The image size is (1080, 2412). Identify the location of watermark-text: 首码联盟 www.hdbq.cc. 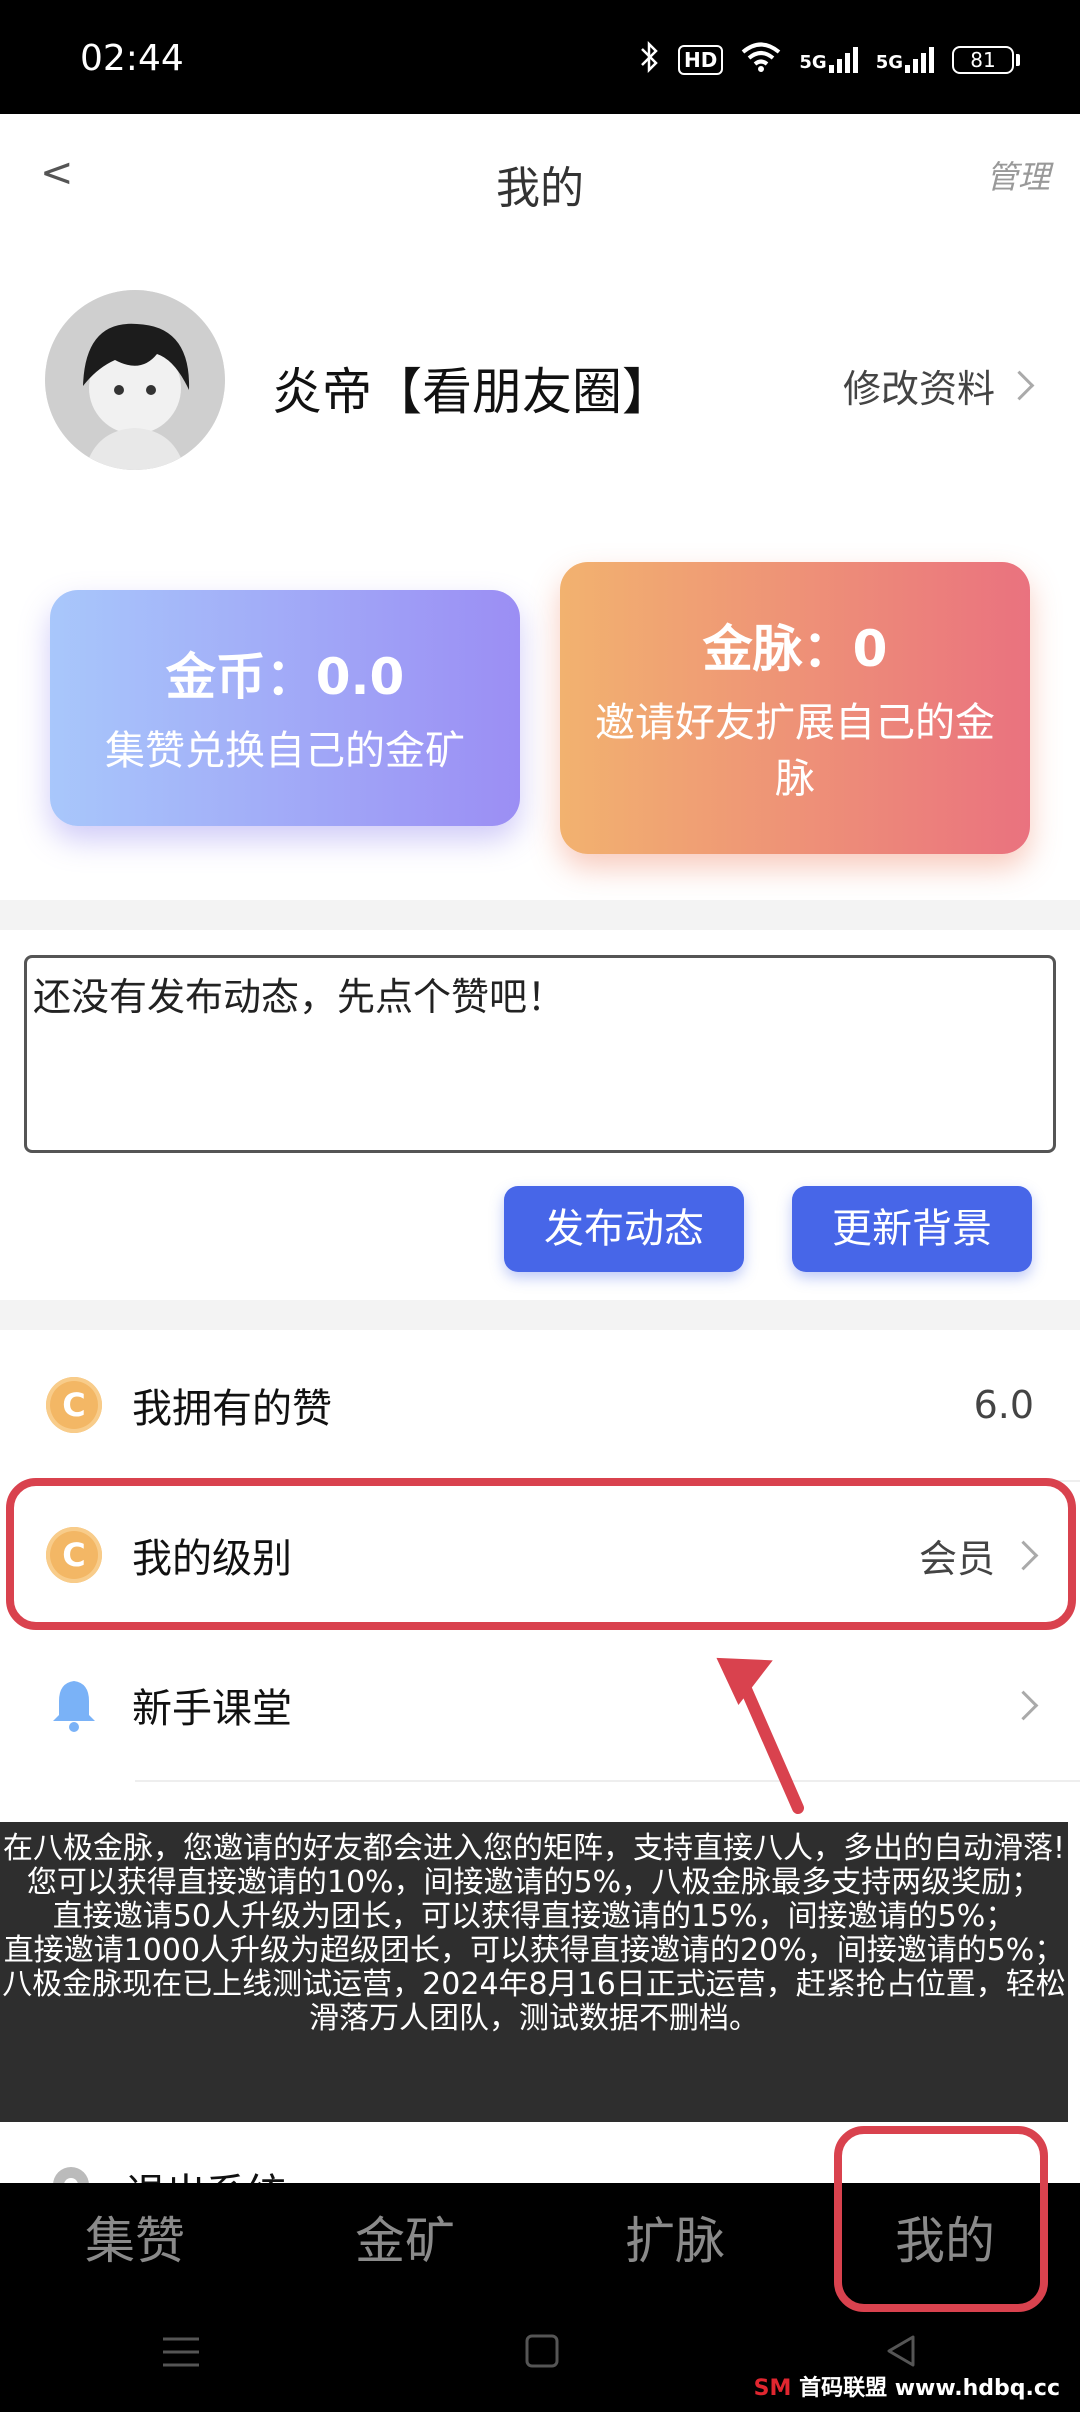
(929, 2388).